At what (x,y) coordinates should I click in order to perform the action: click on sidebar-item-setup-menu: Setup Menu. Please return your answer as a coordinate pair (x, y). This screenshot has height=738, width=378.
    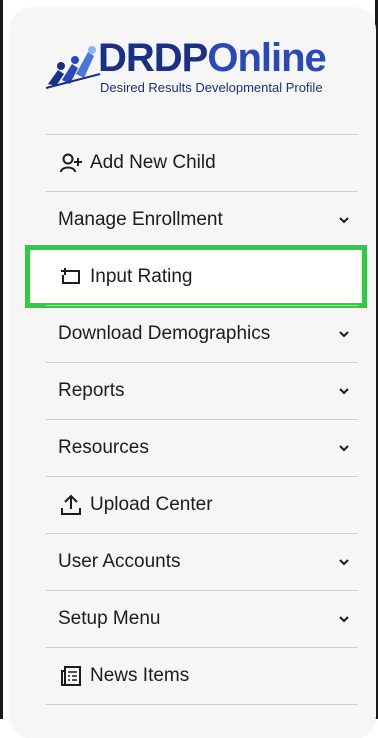
    Looking at the image, I should click on (202, 618).